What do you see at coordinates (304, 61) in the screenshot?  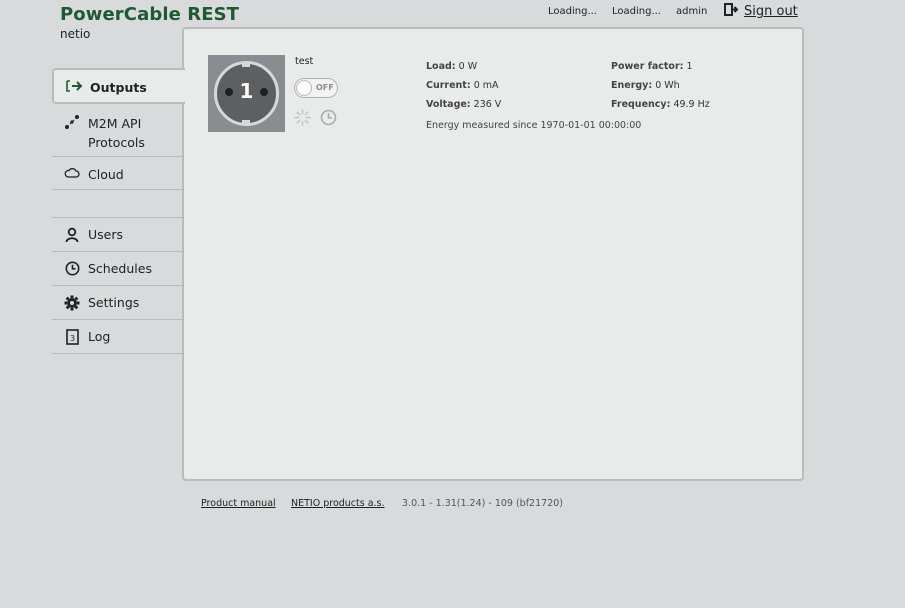 I see `output-name: test` at bounding box center [304, 61].